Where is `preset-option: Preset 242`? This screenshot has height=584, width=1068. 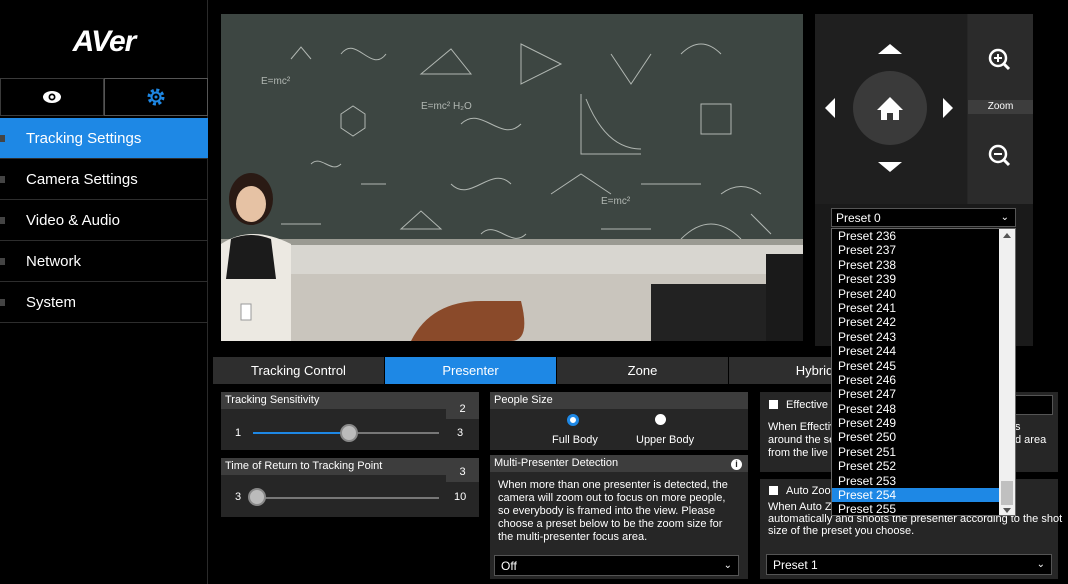
preset-option: Preset 242 is located at coordinates (923, 322).